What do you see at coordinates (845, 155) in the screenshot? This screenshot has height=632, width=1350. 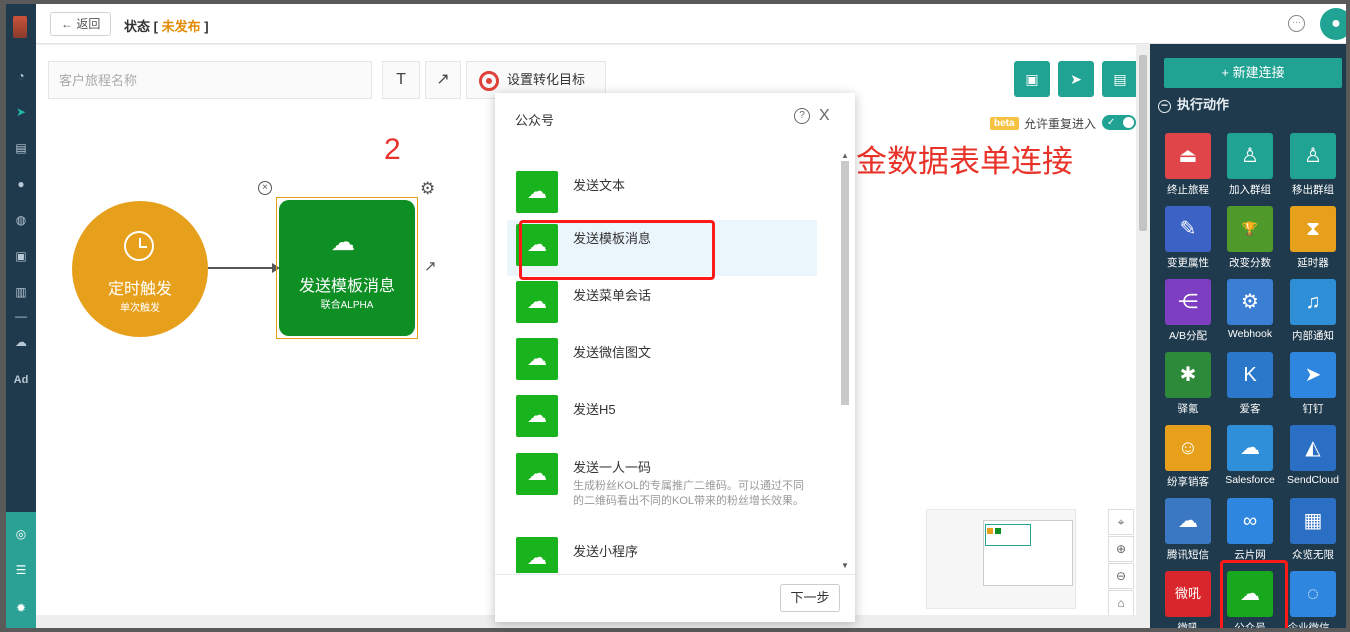 I see `scroll-up-icon: ▲` at bounding box center [845, 155].